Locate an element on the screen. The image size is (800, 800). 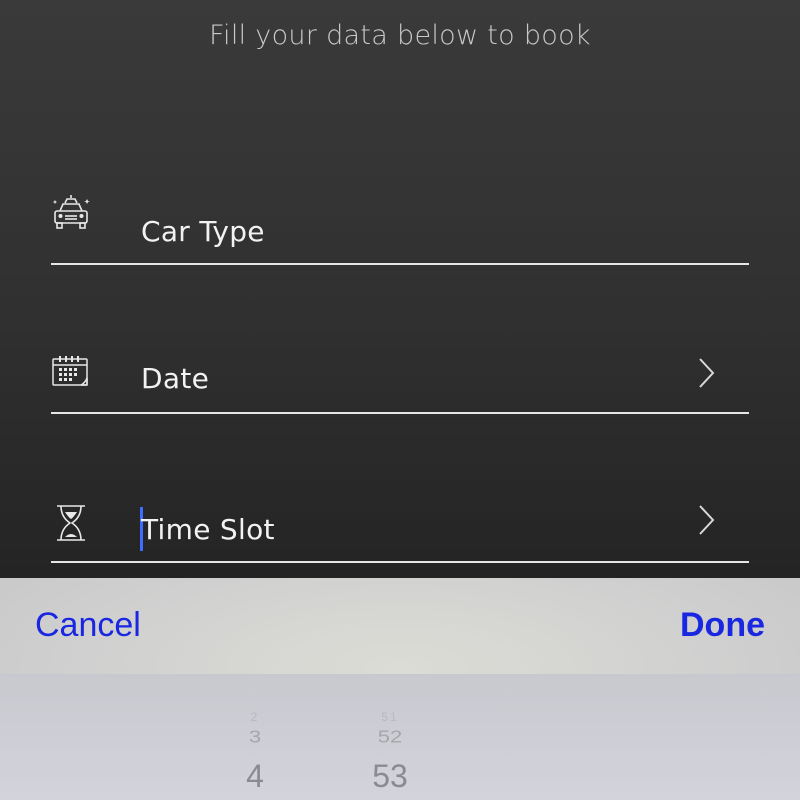
minute-column: 51 52 53 is located at coordinates (390, 737).